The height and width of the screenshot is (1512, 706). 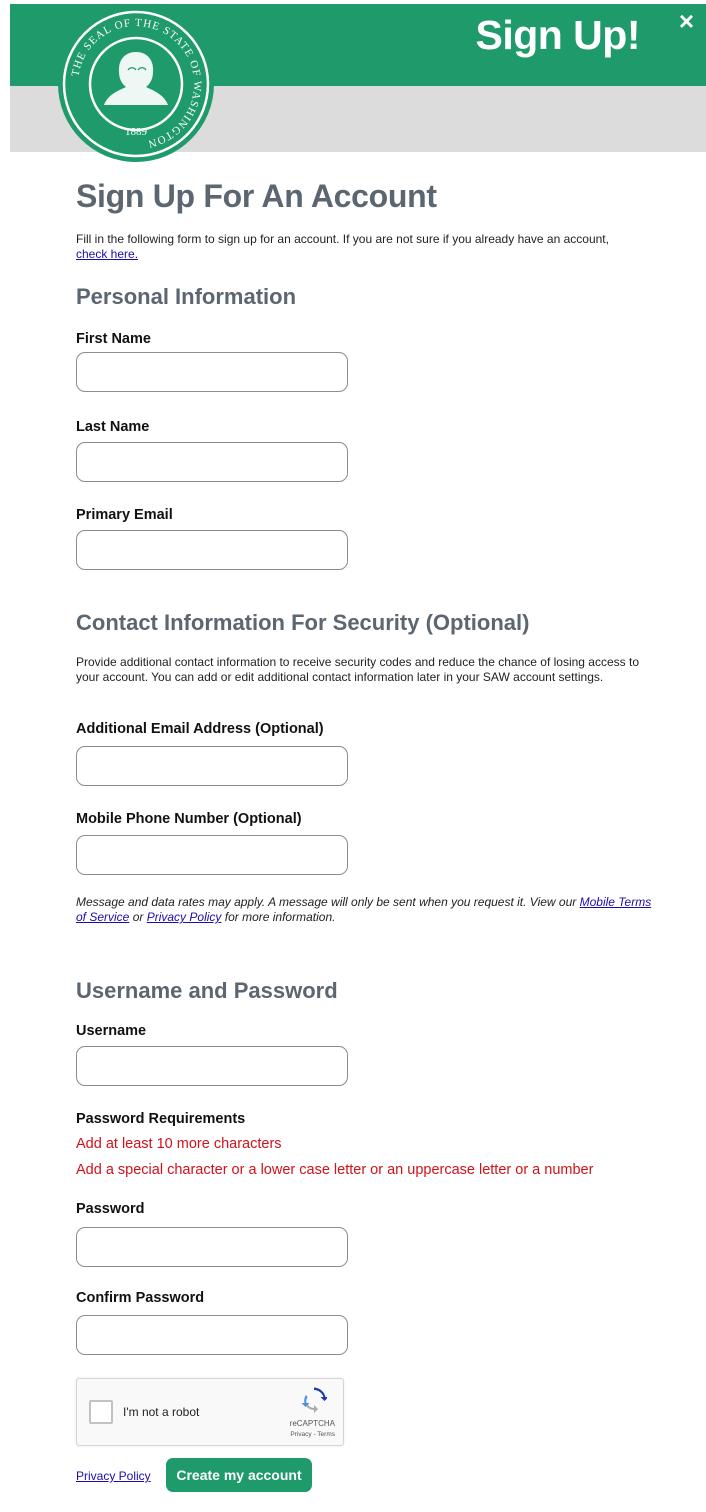 What do you see at coordinates (200, 729) in the screenshot?
I see `additional-email-label: Additional Email Address (Optional)` at bounding box center [200, 729].